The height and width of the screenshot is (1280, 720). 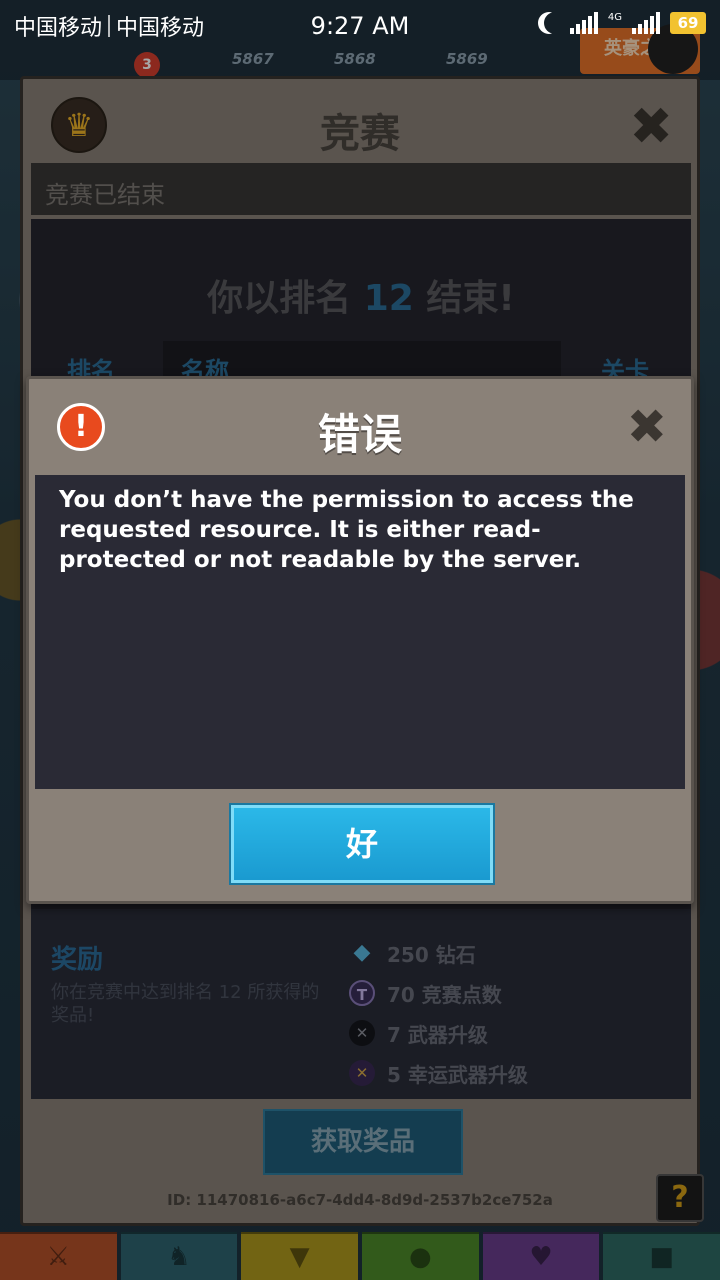 What do you see at coordinates (583, 23) in the screenshot?
I see `signal-icon` at bounding box center [583, 23].